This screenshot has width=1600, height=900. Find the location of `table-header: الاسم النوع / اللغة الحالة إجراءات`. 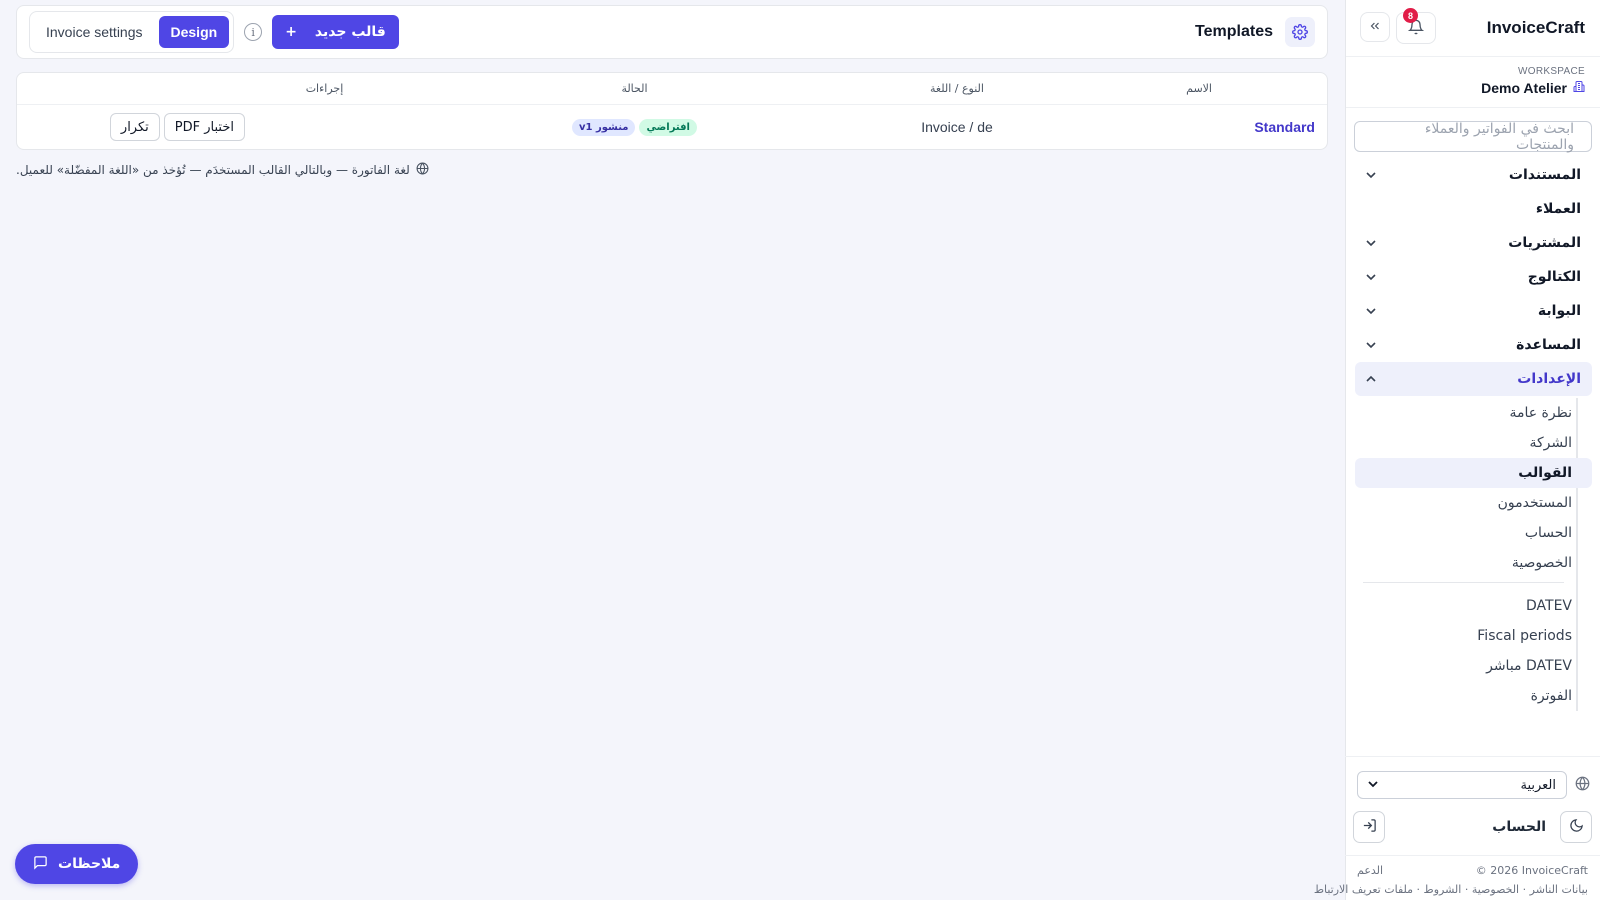

table-header: الاسم النوع / اللغة الحالة إجراءات is located at coordinates (672, 89).